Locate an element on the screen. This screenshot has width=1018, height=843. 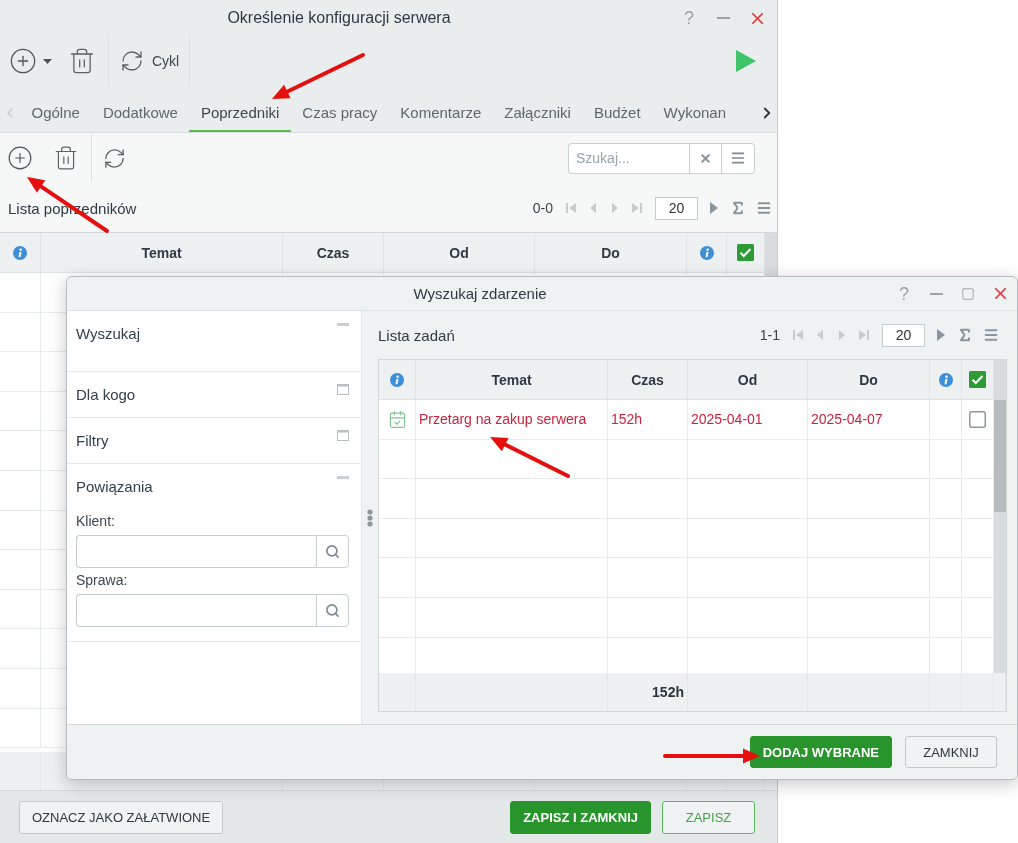
tab: Budżet is located at coordinates (617, 112).